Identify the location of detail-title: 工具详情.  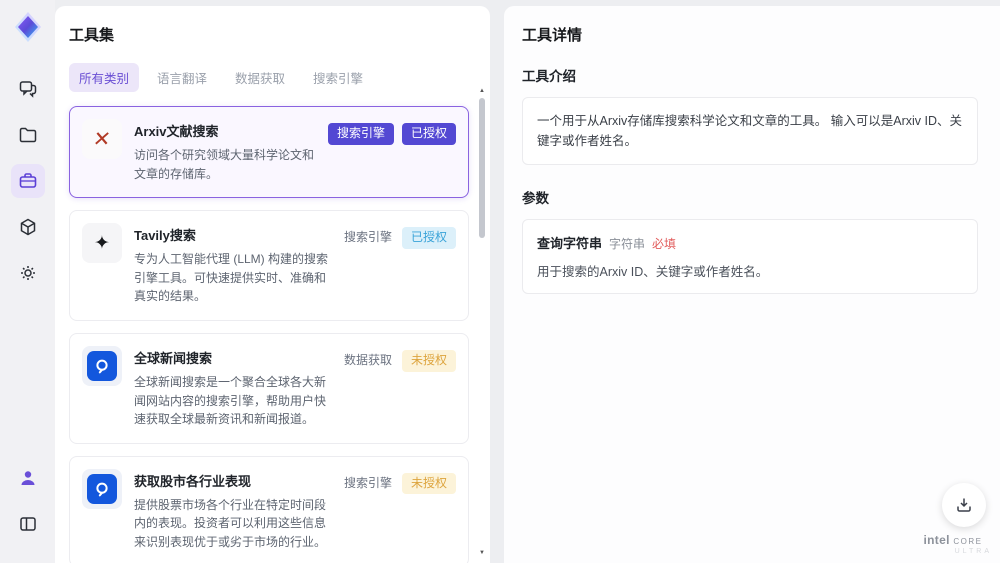
(552, 35).